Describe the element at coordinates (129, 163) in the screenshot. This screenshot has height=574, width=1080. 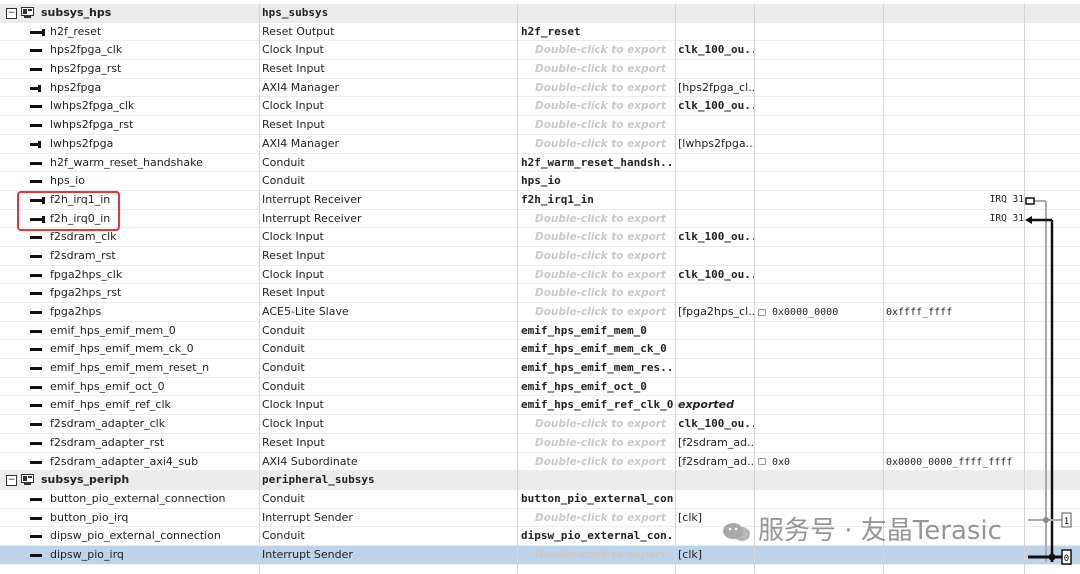
I see `name-cell: h2f_warm_reset_handshake` at that location.